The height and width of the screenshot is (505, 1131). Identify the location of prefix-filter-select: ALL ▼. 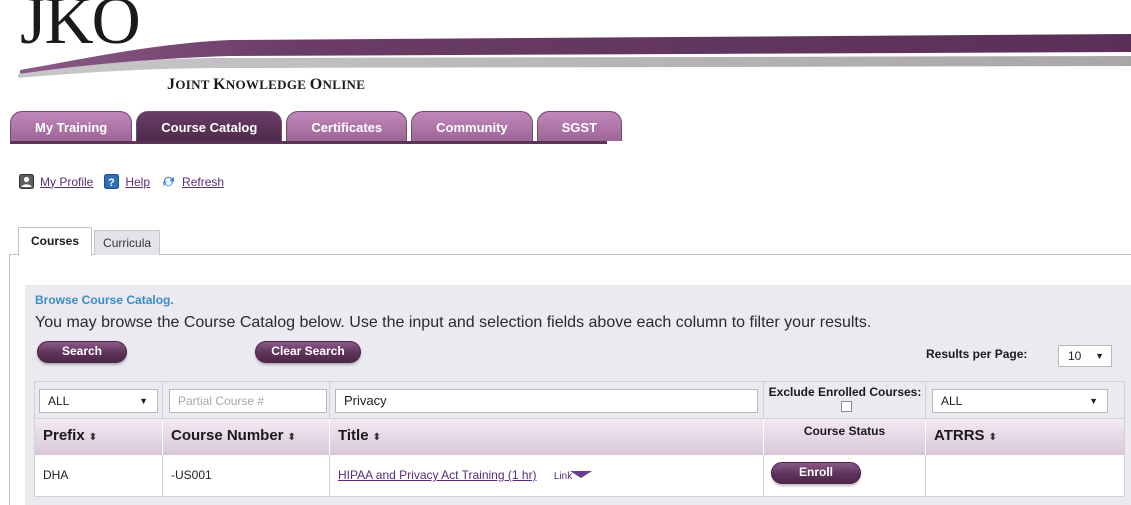
(98, 401).